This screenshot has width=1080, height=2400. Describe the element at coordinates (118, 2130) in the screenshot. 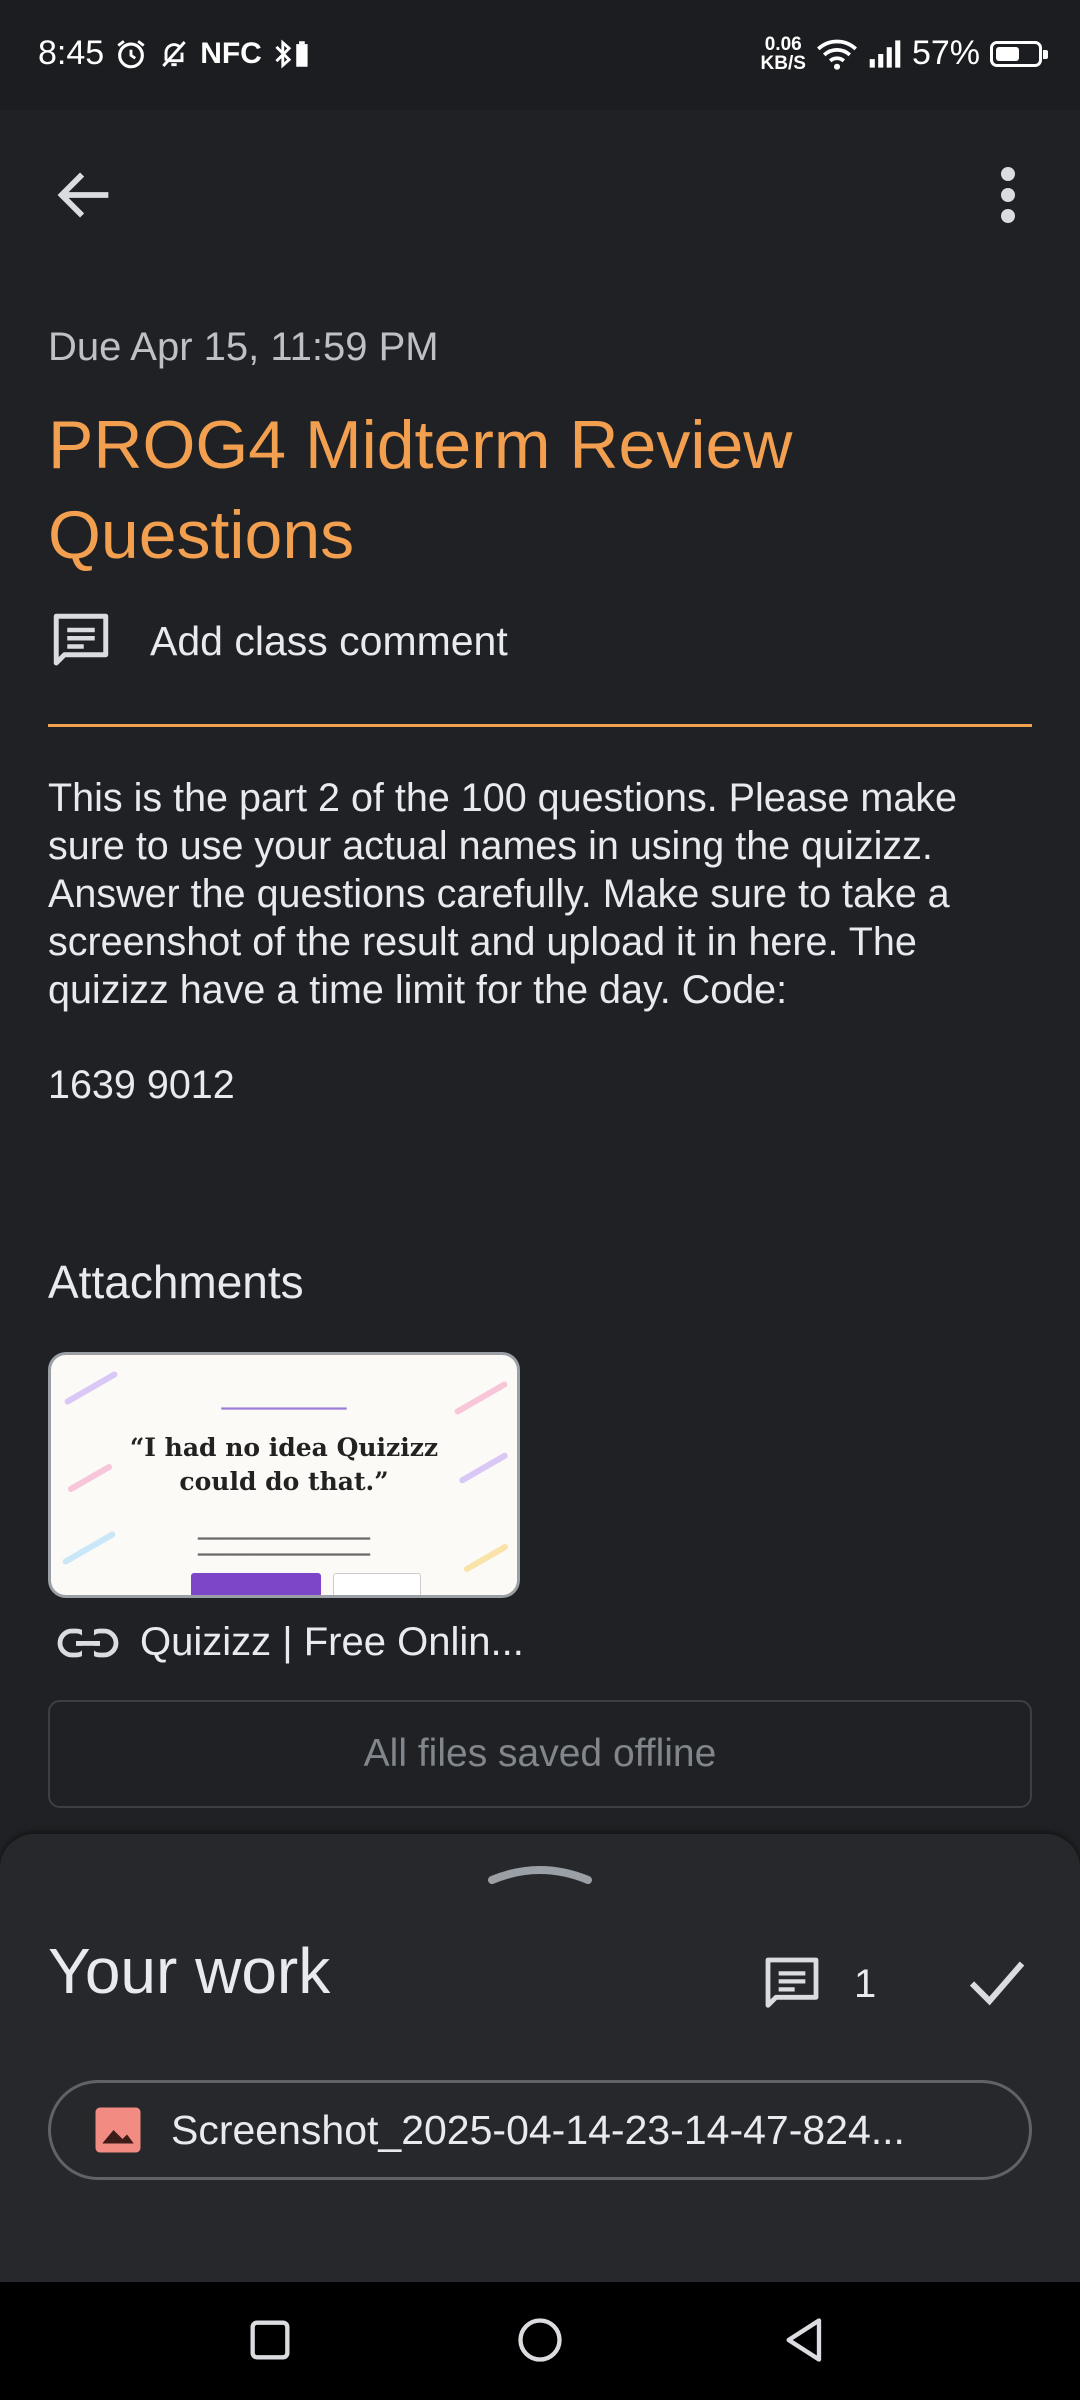

I see `image-icon` at that location.